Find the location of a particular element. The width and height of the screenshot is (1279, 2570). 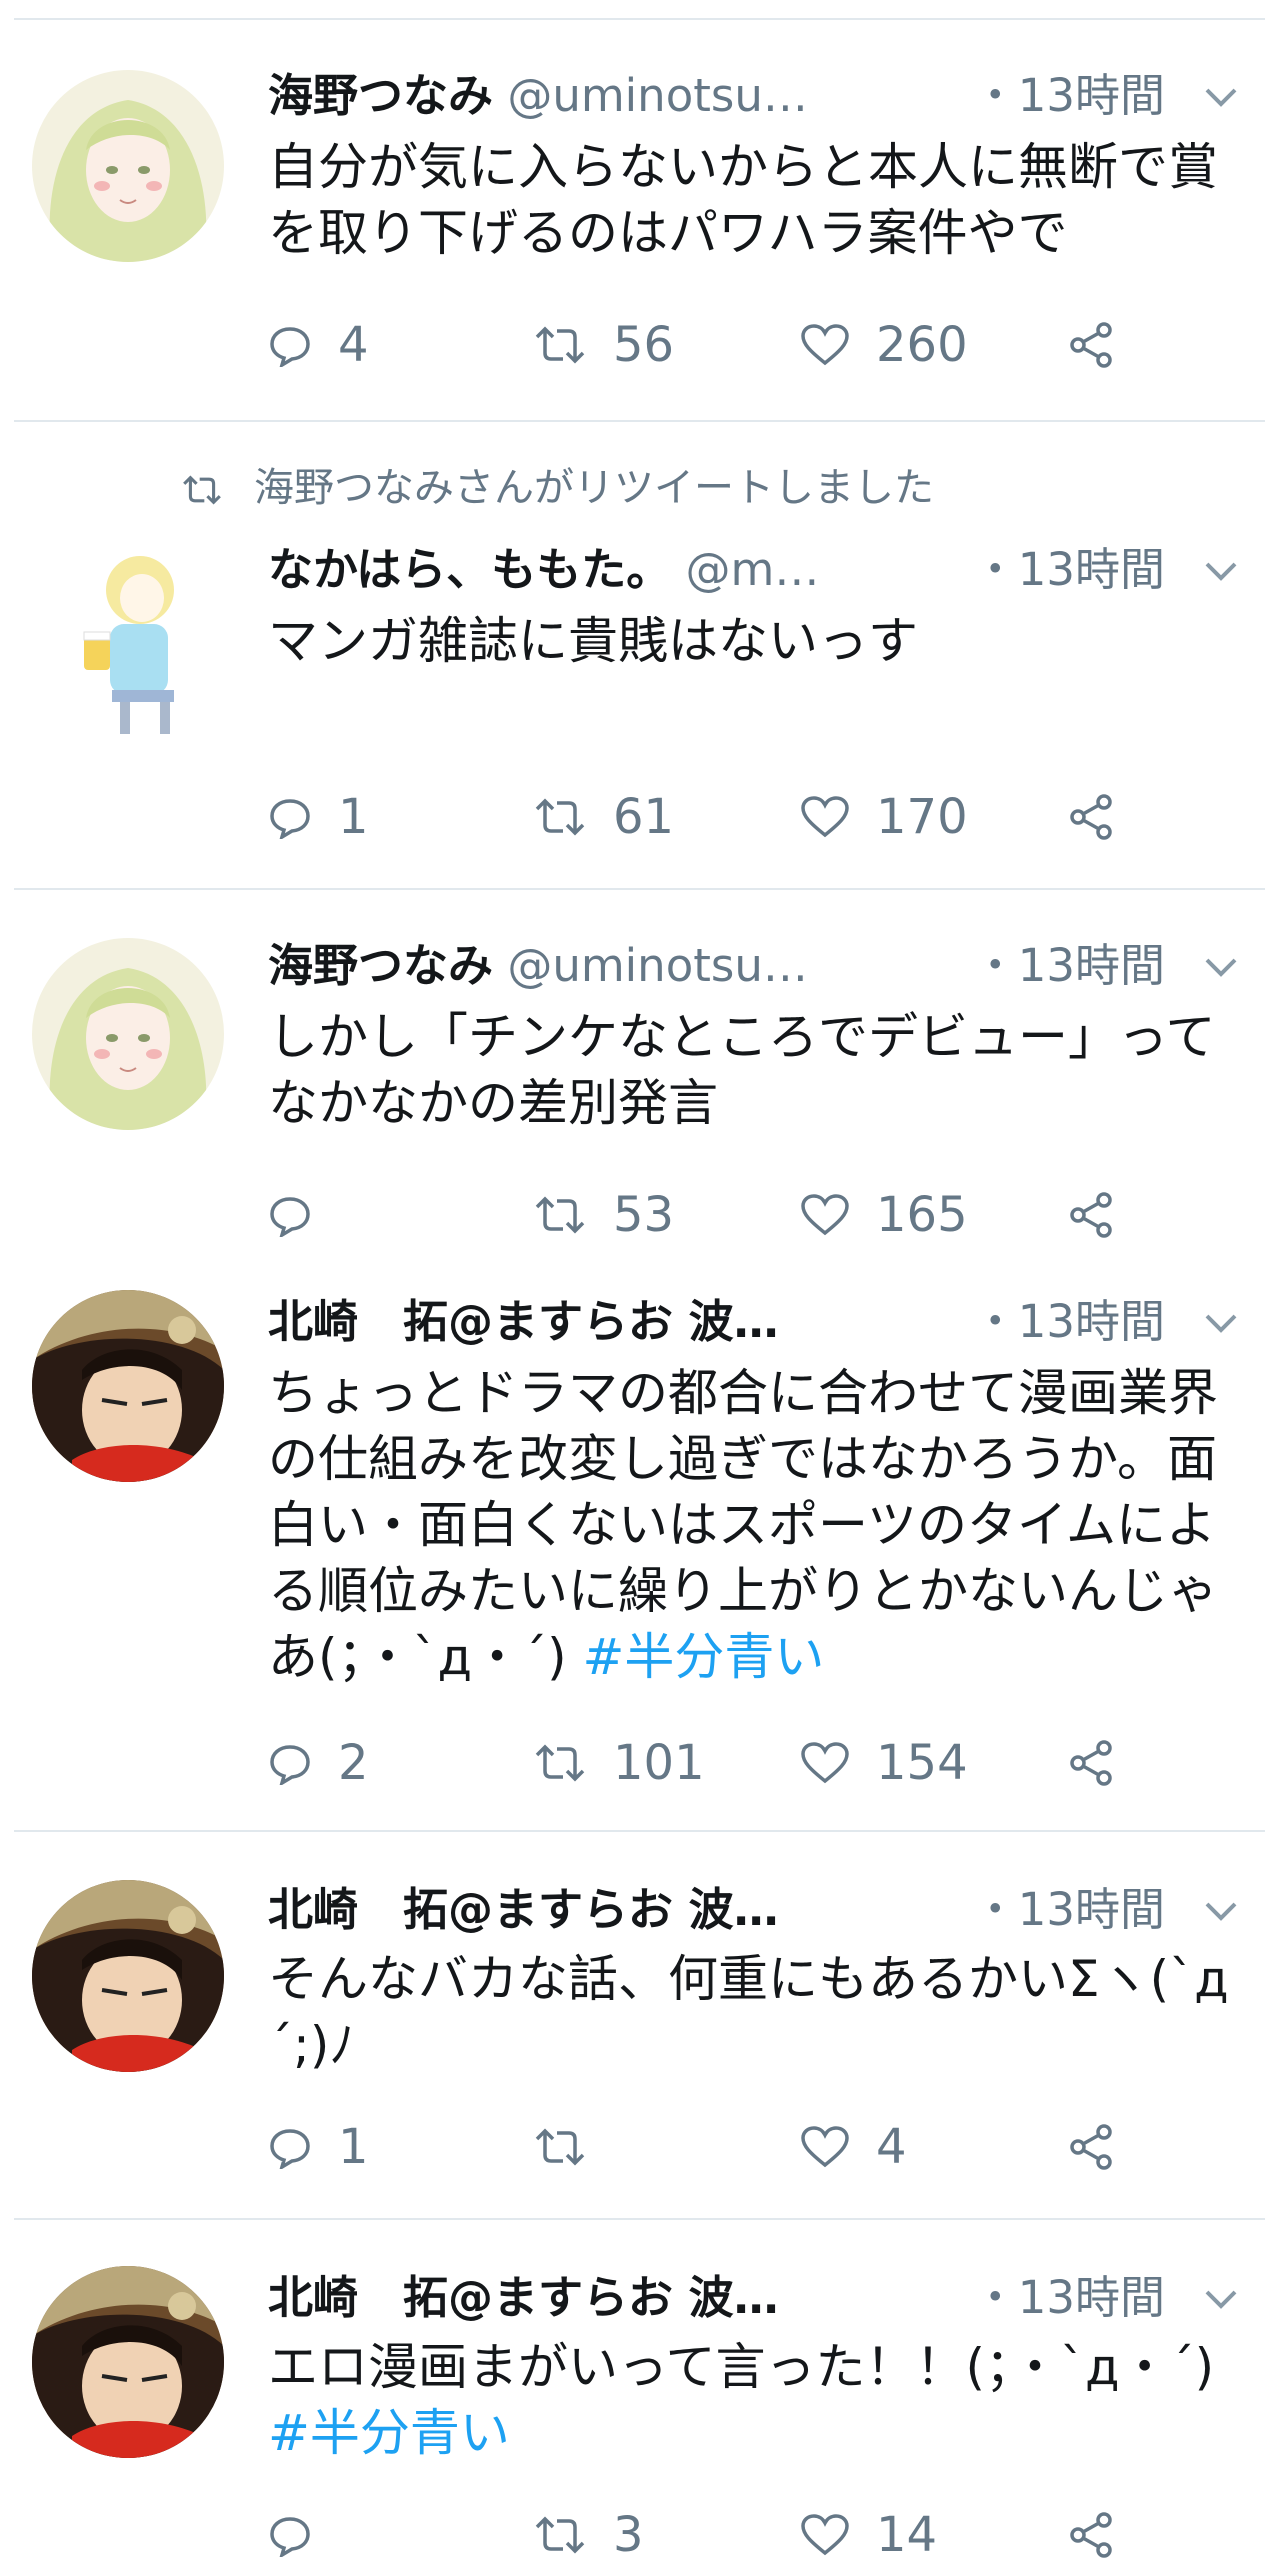

tweet-text: マンガ雑誌に貴賎はないっす is located at coordinates (763, 641).